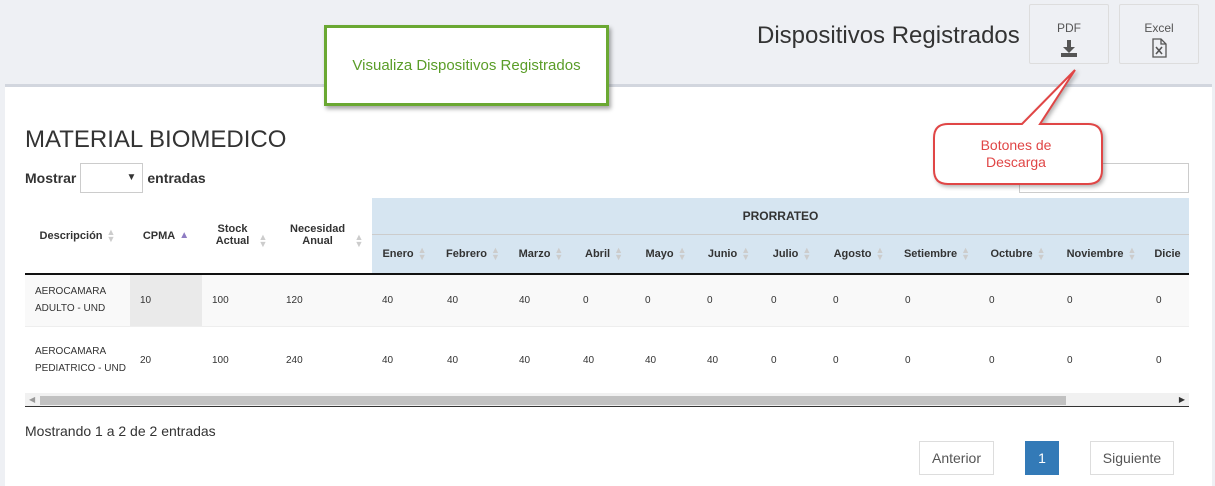 The image size is (1215, 486). Describe the element at coordinates (780, 216) in the screenshot. I see `th-prorrateo: PRORRATEO` at that location.